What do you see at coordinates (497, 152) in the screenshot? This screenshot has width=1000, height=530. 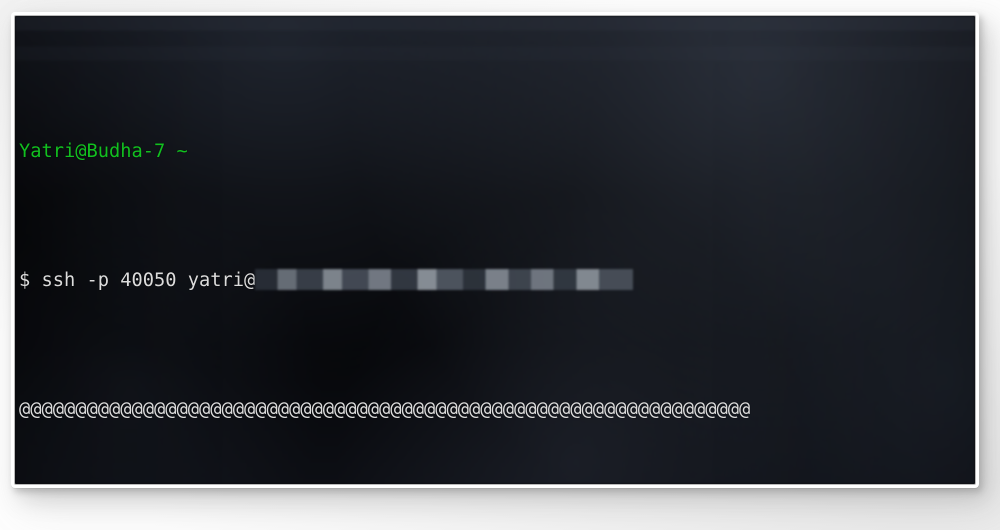 I see `prompt-line: Yatri@Budha-7 ~` at bounding box center [497, 152].